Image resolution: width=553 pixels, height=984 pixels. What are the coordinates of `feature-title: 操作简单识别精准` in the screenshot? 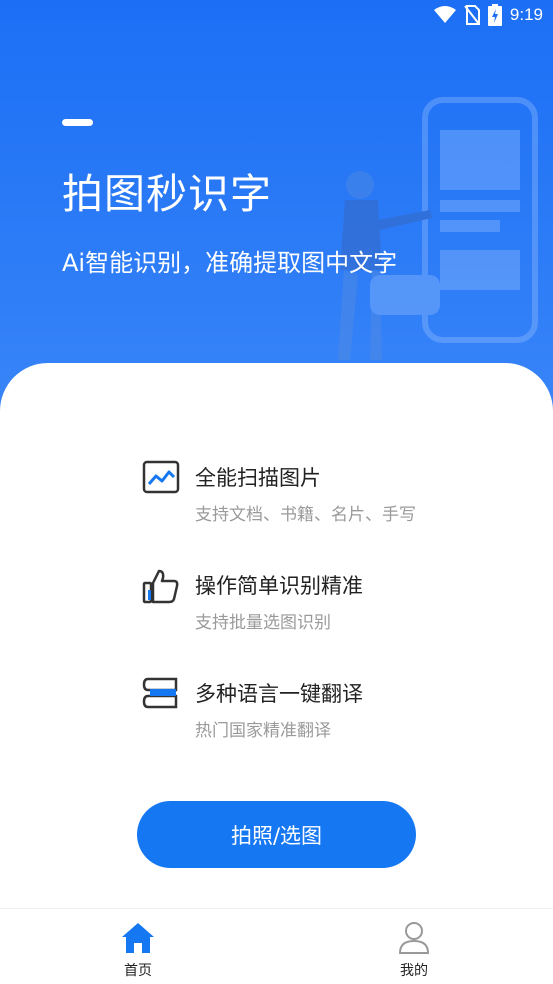 It's located at (279, 586).